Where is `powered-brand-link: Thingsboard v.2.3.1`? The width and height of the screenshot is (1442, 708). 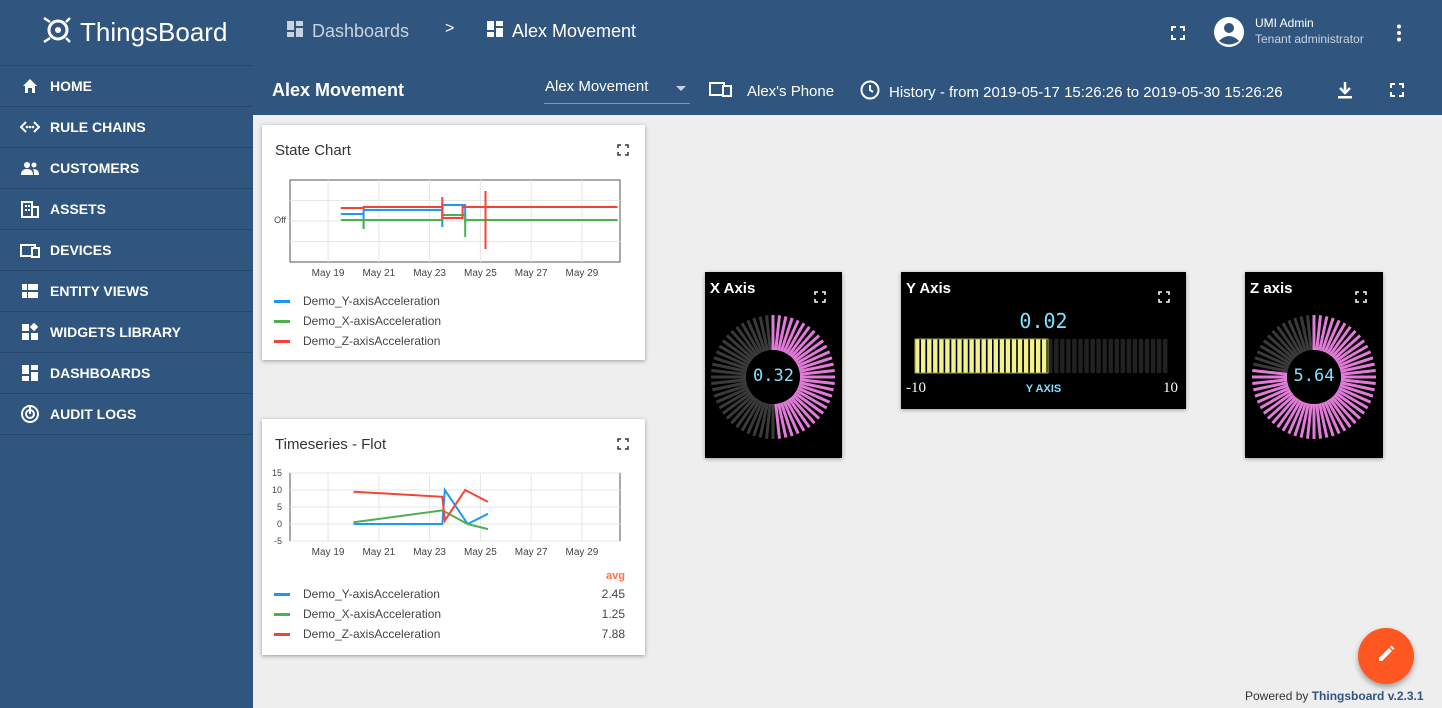 powered-brand-link: Thingsboard v.2.3.1 is located at coordinates (1368, 696).